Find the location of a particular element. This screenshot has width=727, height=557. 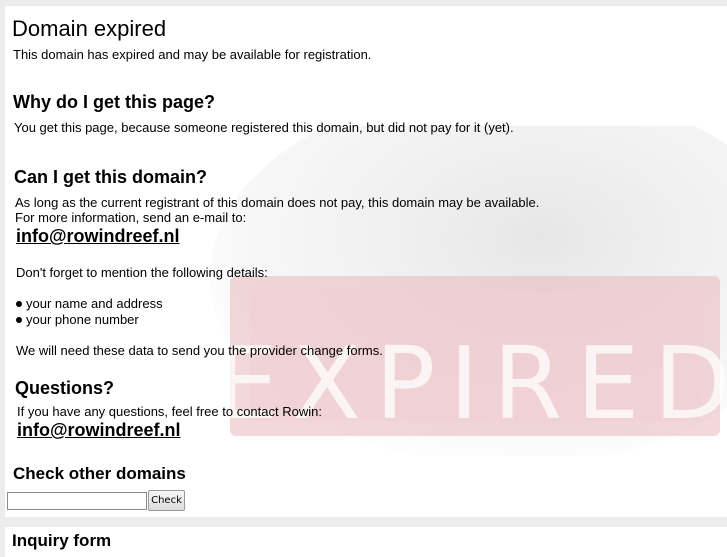

inquiry-panel: Inquiry form is located at coordinates (366, 542).